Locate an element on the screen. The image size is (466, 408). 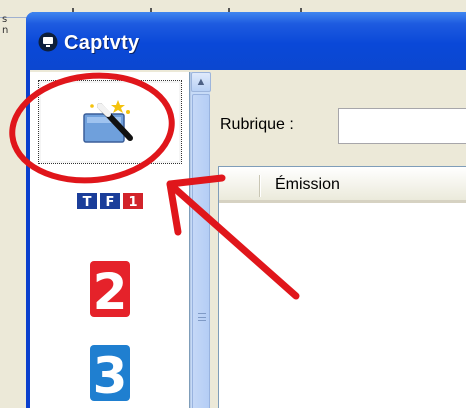
chevron-up-icon: ▲ is located at coordinates (201, 82).